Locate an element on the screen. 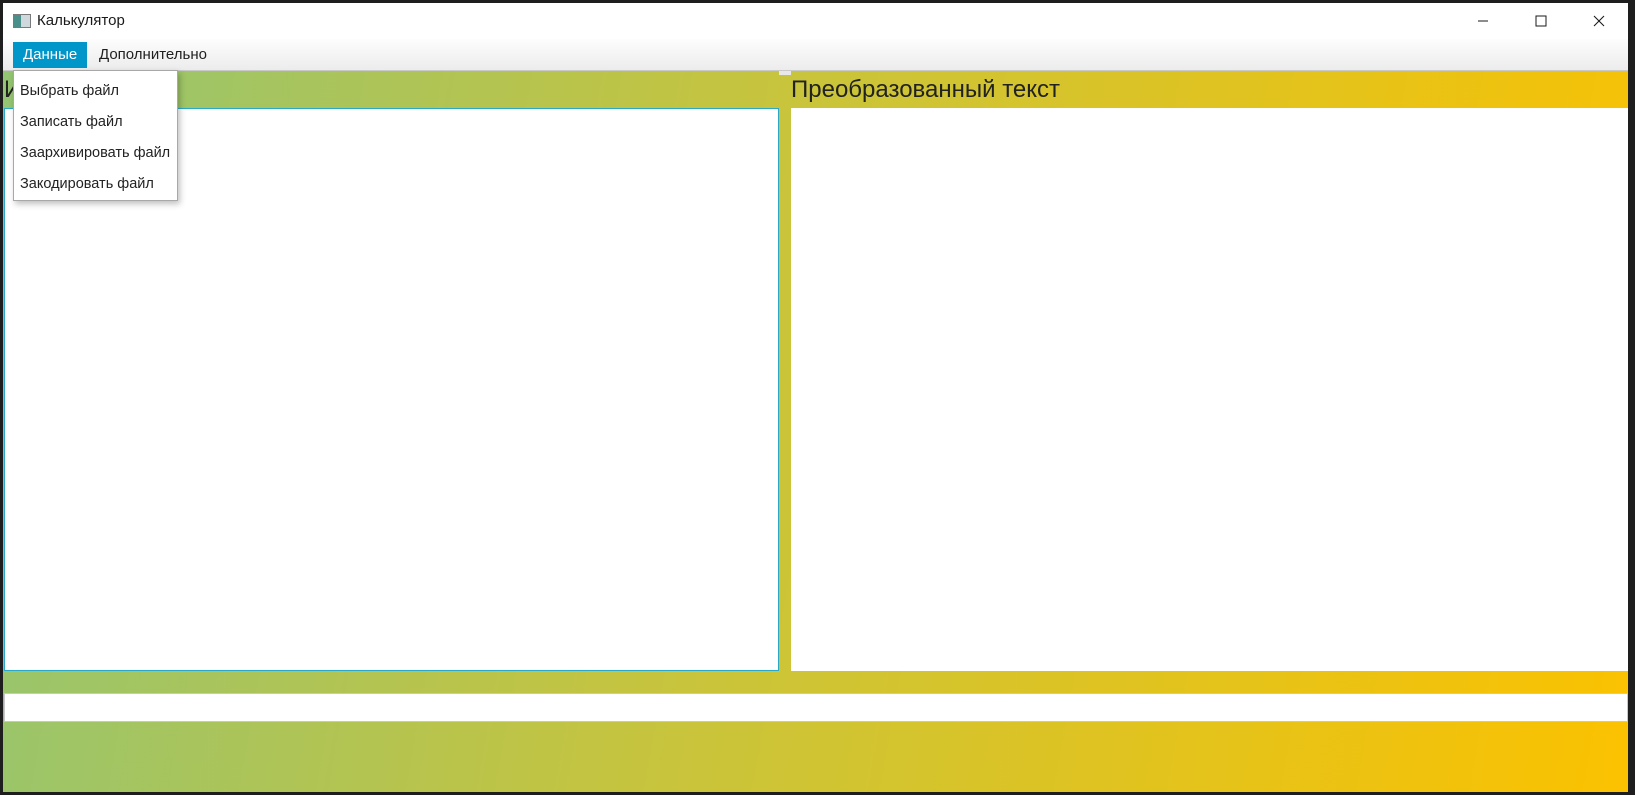 The image size is (1635, 795). menu-item-encode-file: Закодировать файл is located at coordinates (95, 184).